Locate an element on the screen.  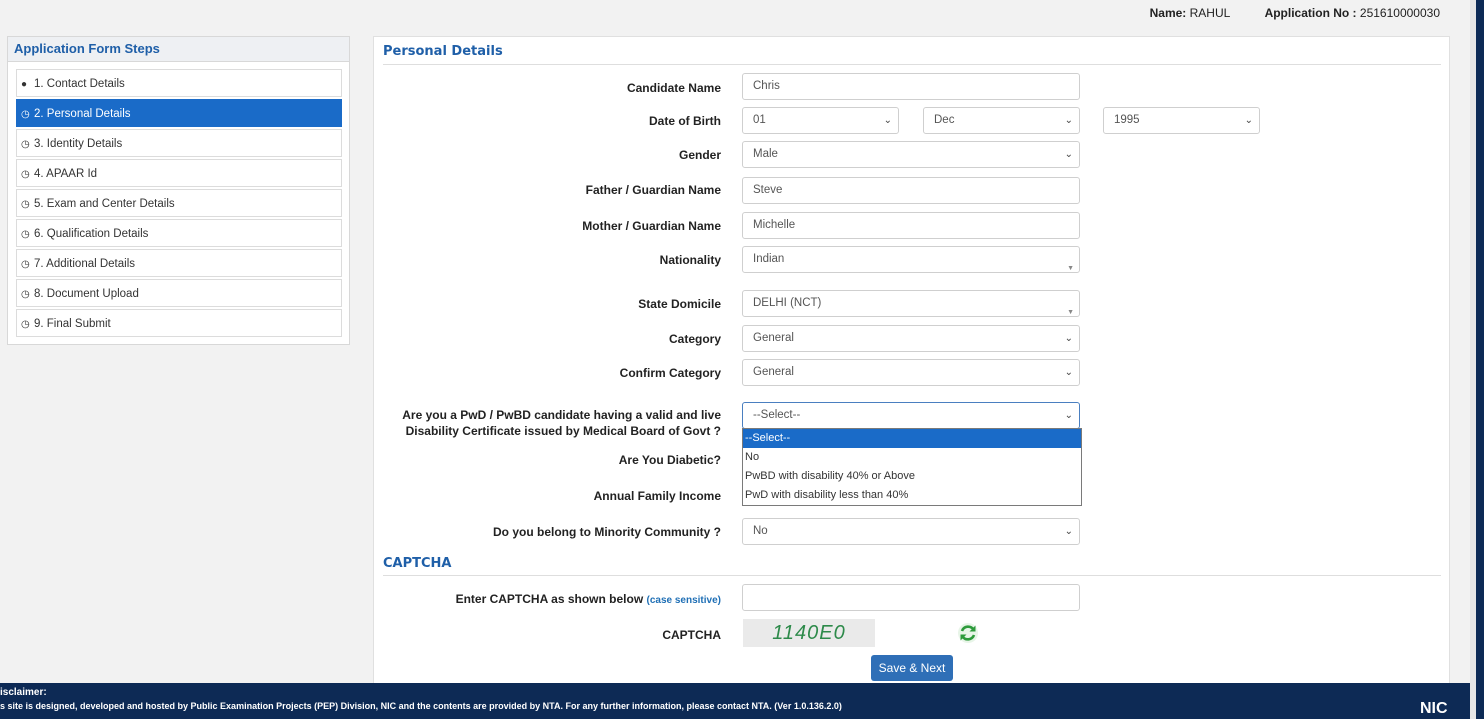
refresh-captcha-icon is located at coordinates (968, 633).